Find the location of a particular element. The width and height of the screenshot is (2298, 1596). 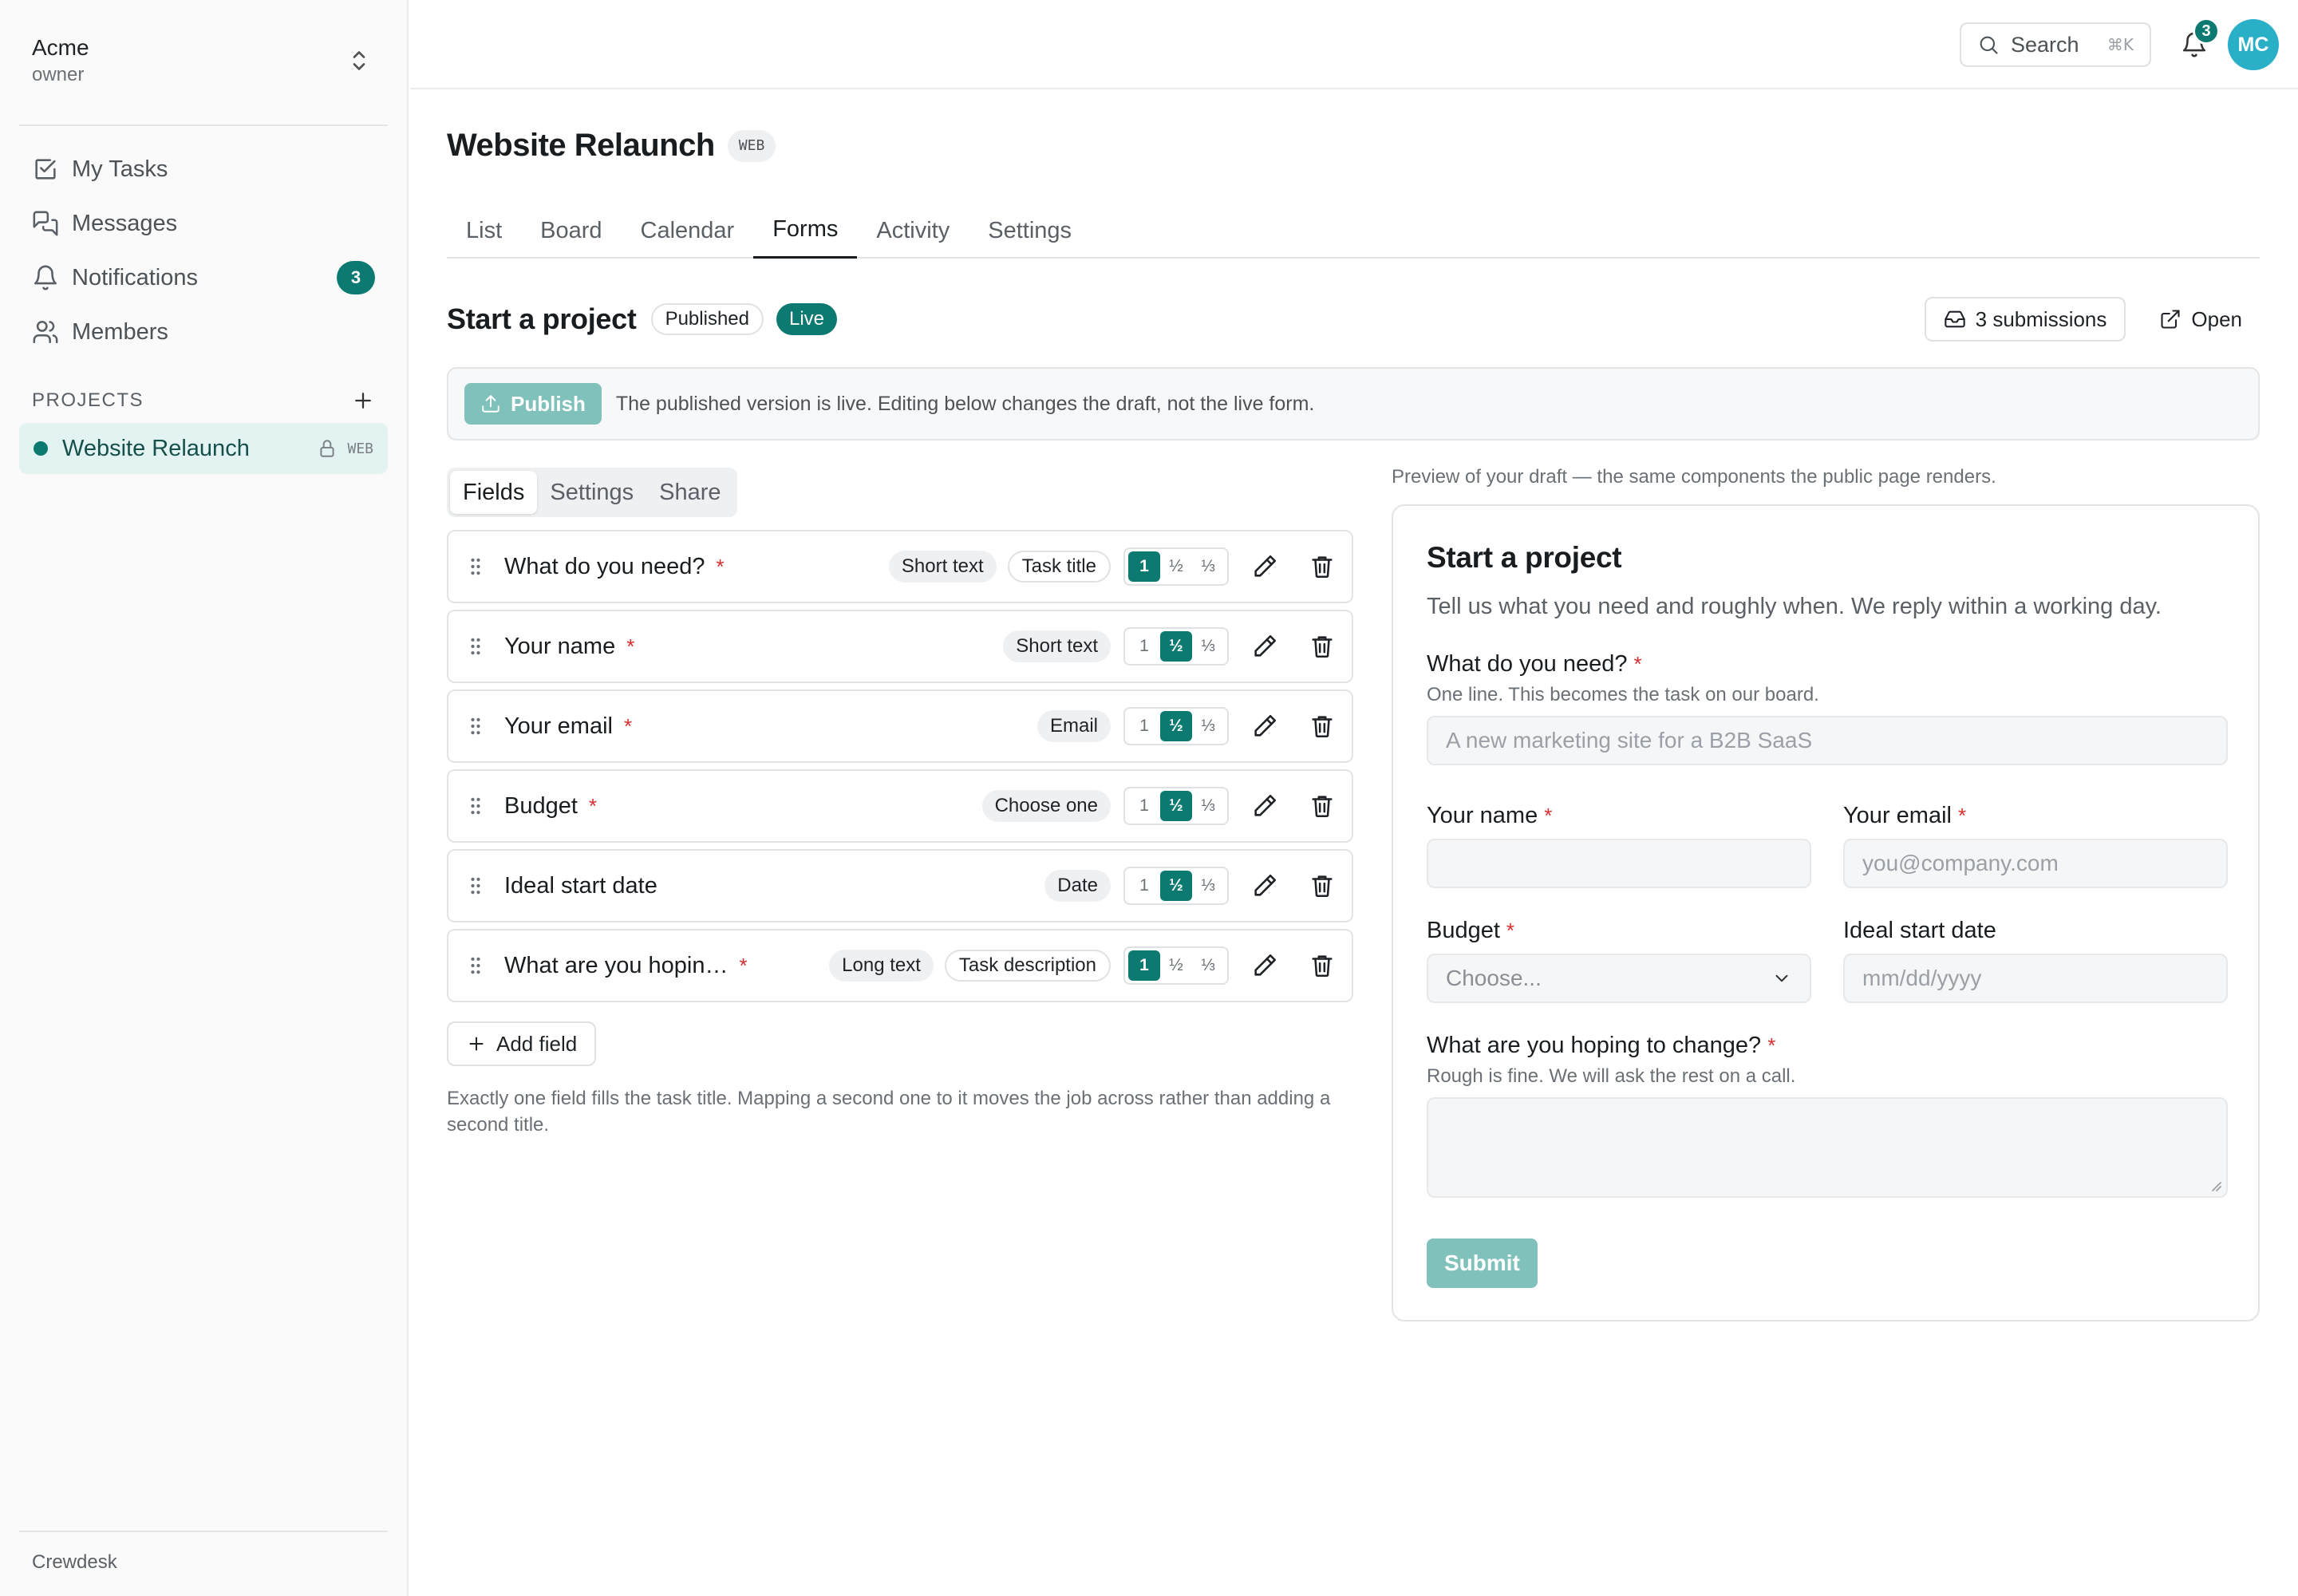

field-label: Ideal start date is located at coordinates (580, 885).